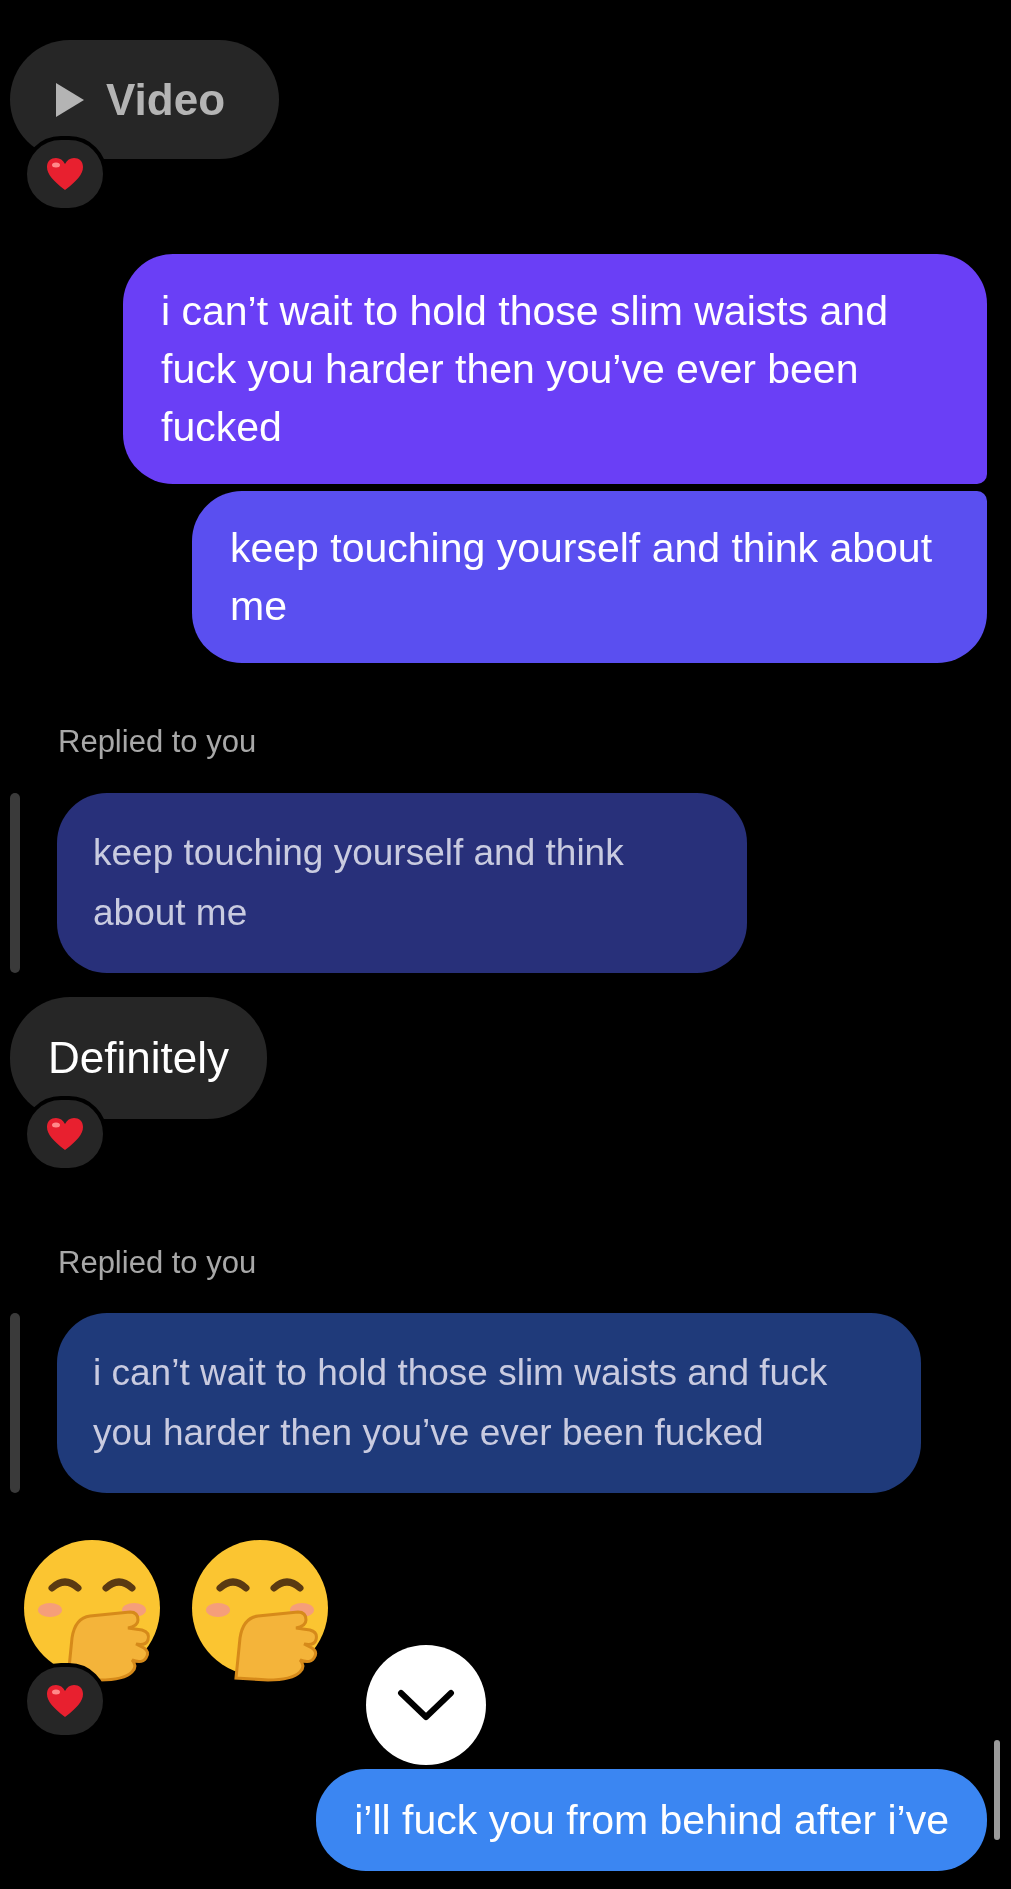 The image size is (1011, 1889). What do you see at coordinates (426, 1705) in the screenshot?
I see `chevron-down-icon` at bounding box center [426, 1705].